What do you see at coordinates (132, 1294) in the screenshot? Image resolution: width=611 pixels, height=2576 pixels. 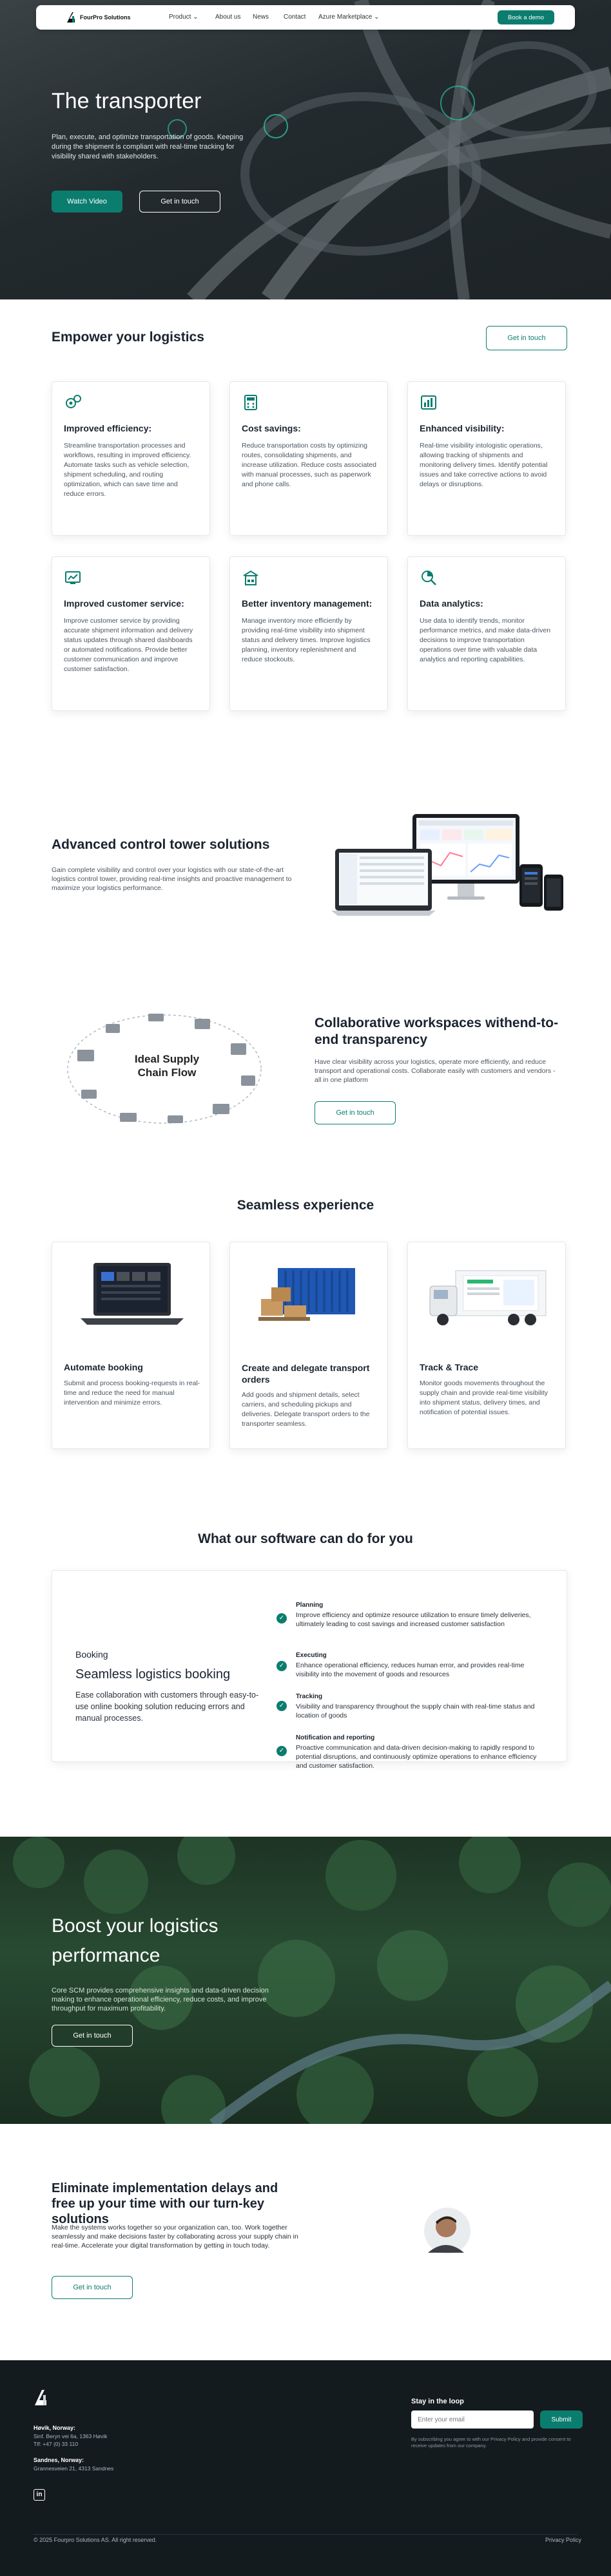 I see `laptop-image` at bounding box center [132, 1294].